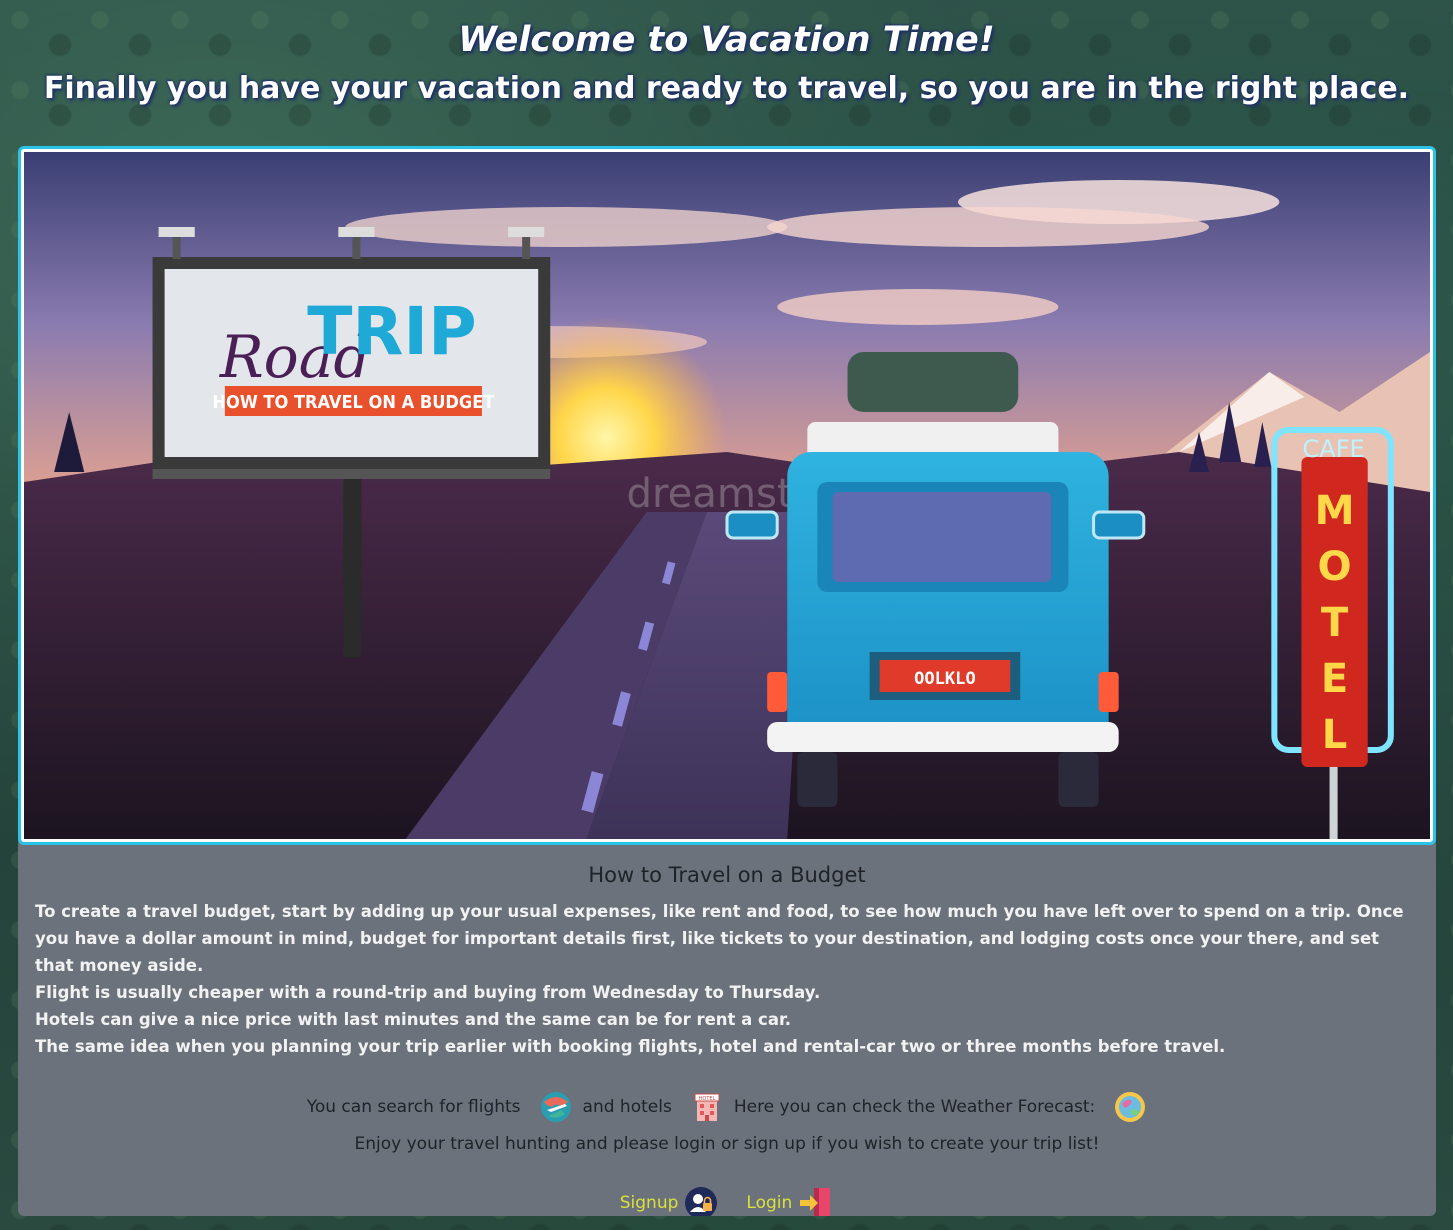 This screenshot has width=1453, height=1230. What do you see at coordinates (649, 1203) in the screenshot?
I see `signup-label: Signup` at bounding box center [649, 1203].